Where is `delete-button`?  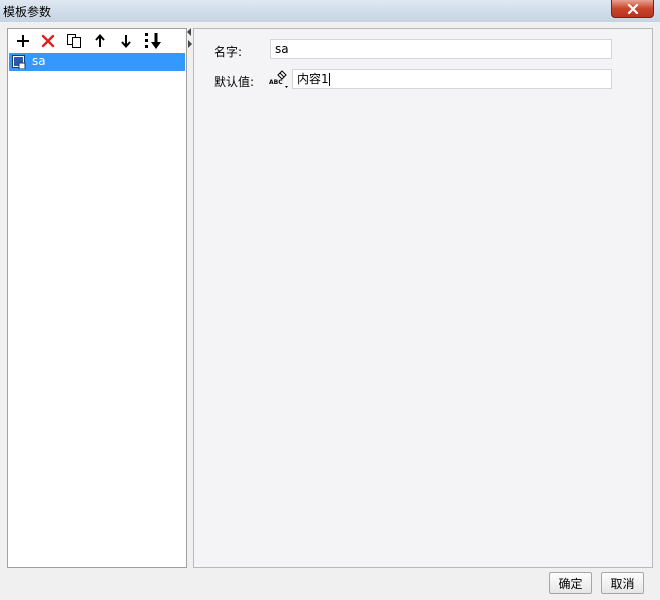 delete-button is located at coordinates (48, 41).